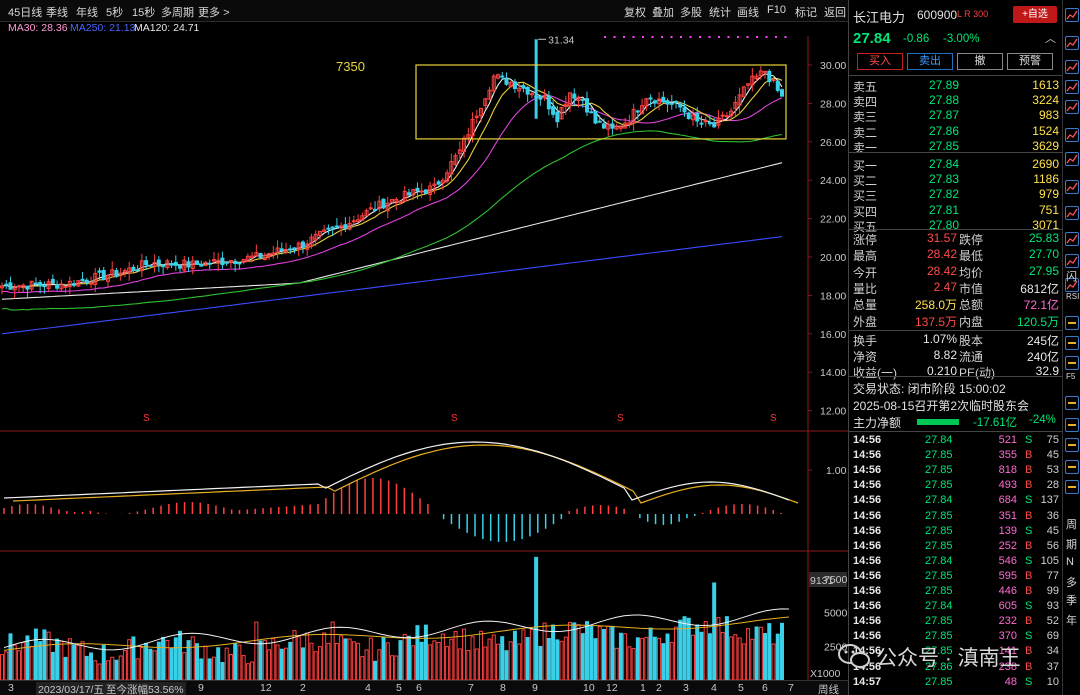 Image resolution: width=1080 pixels, height=695 pixels. I want to click on period-15sec-button: 15秒, so click(143, 12).